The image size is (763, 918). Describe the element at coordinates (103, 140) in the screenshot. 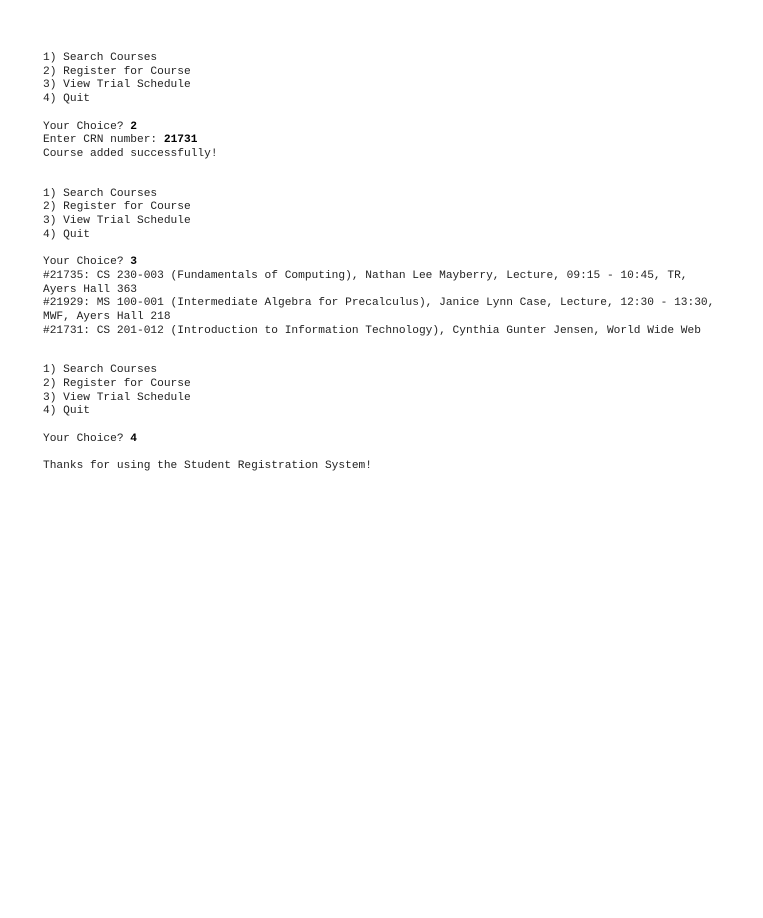

I see `crn-prompt: Enter CRN number:` at that location.